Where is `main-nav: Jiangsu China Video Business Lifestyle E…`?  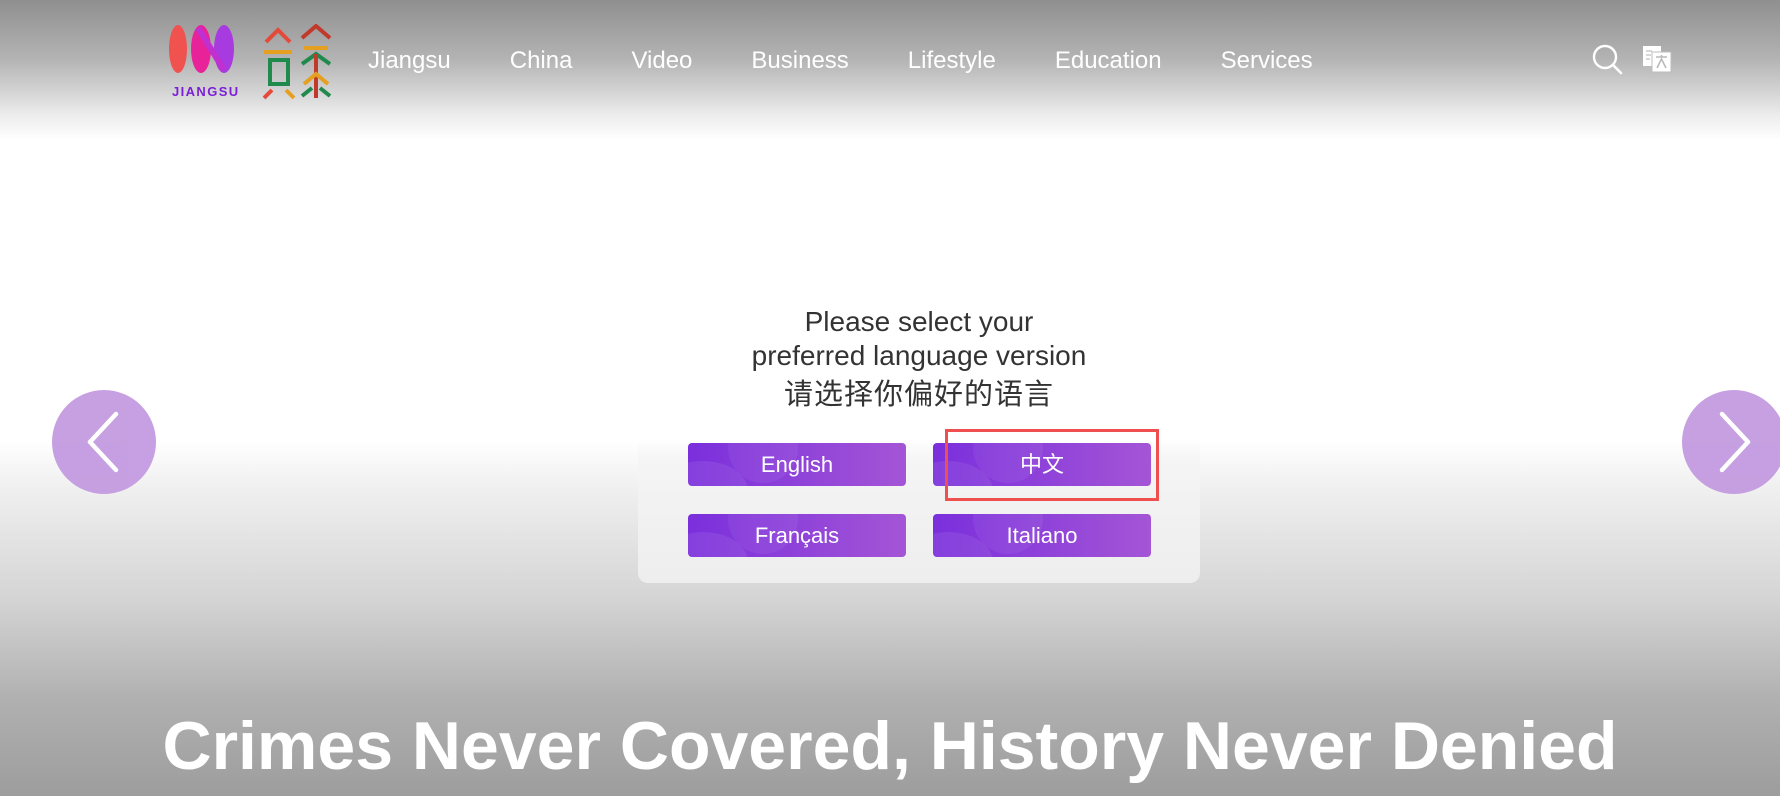 main-nav: Jiangsu China Video Business Lifestyle E… is located at coordinates (870, 61).